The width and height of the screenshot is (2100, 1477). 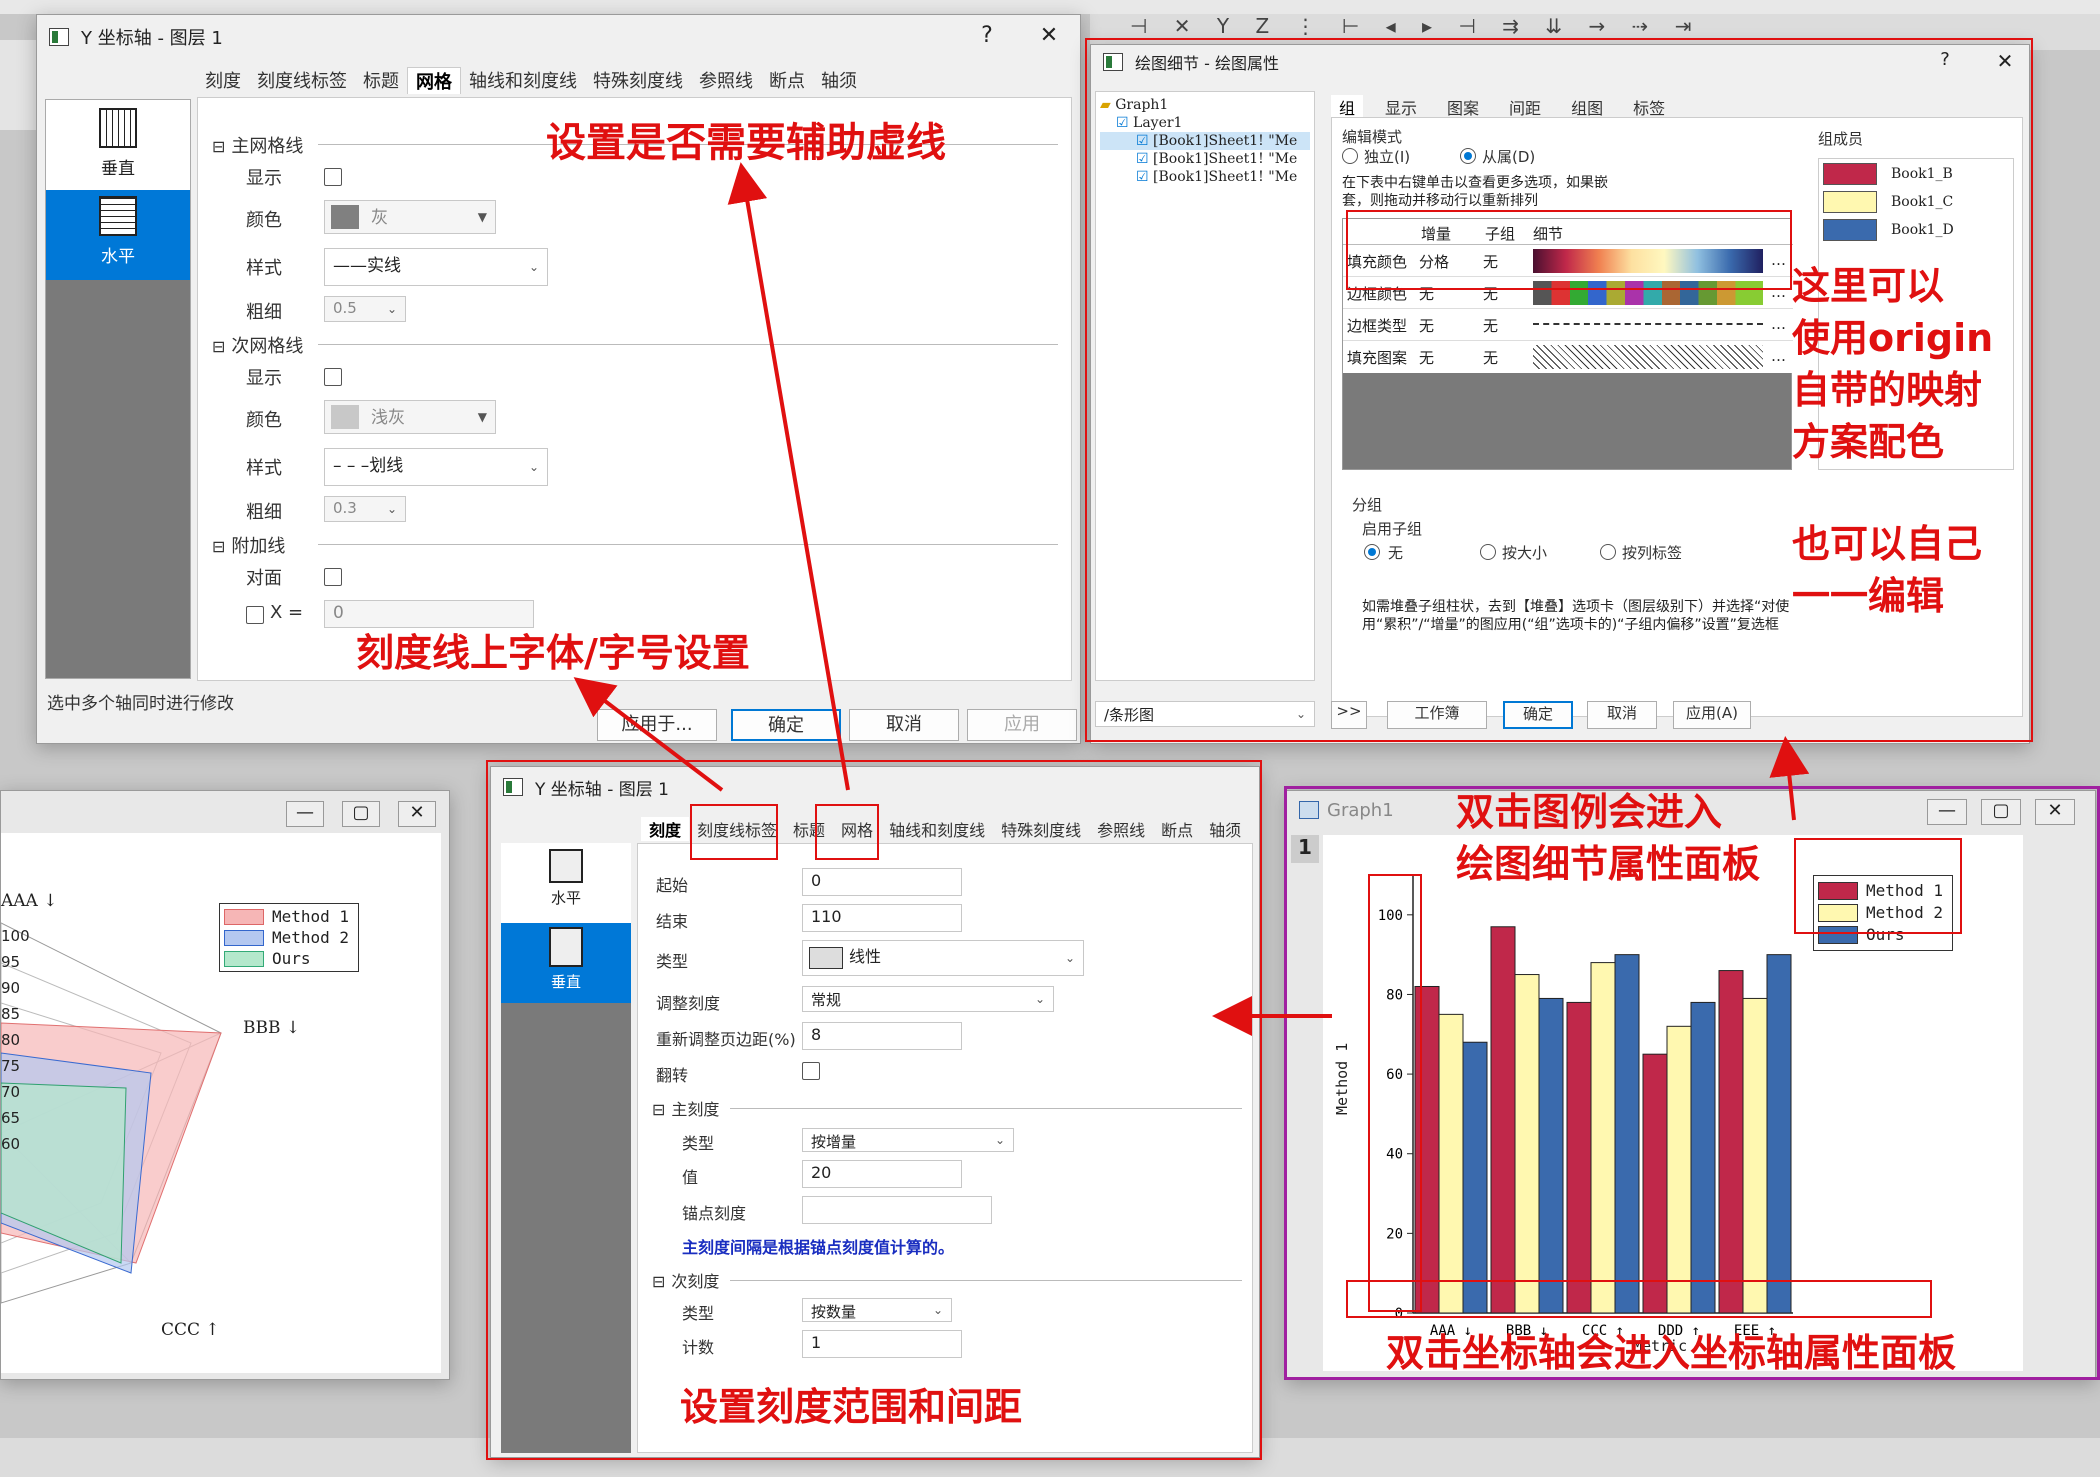 What do you see at coordinates (311, 937) in the screenshot?
I see `legend-label: Method 2` at bounding box center [311, 937].